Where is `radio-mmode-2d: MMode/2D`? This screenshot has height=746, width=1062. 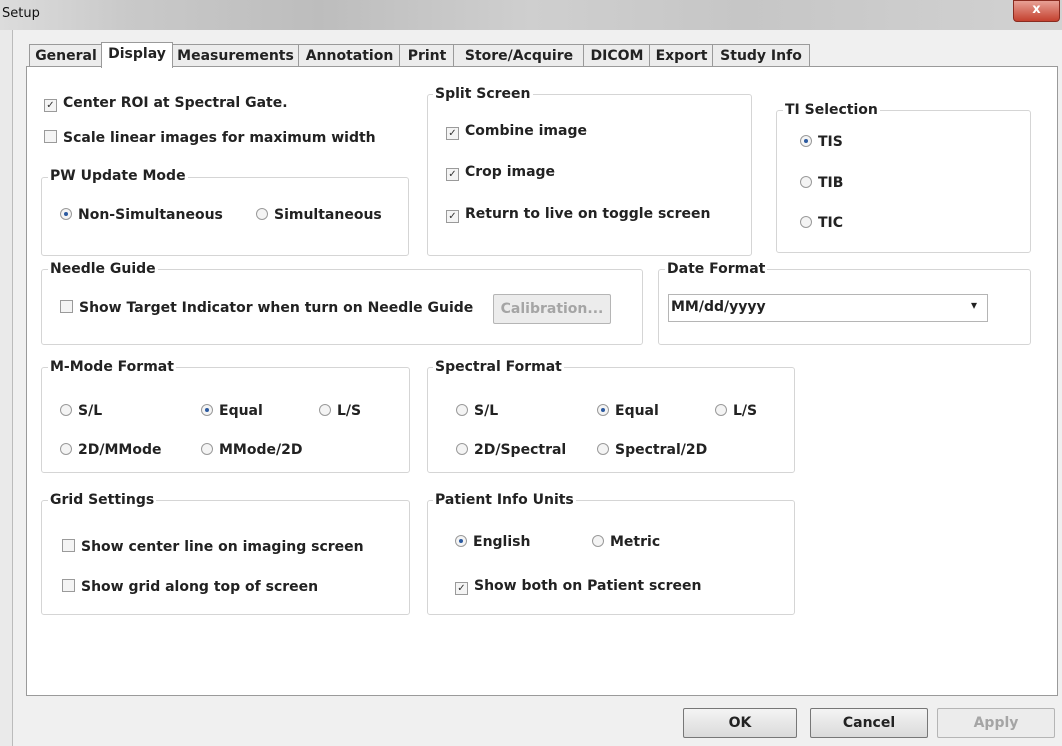
radio-mmode-2d: MMode/2D is located at coordinates (251, 450).